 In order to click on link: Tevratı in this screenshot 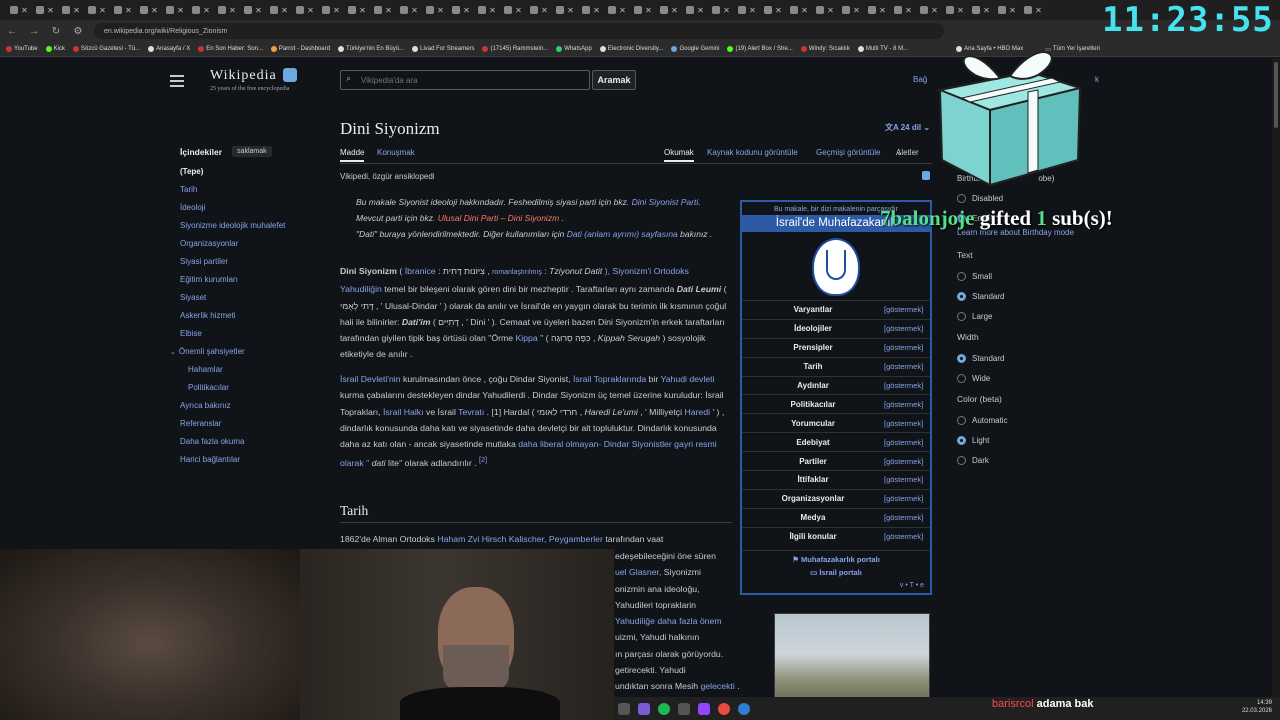, I will do `click(471, 412)`.